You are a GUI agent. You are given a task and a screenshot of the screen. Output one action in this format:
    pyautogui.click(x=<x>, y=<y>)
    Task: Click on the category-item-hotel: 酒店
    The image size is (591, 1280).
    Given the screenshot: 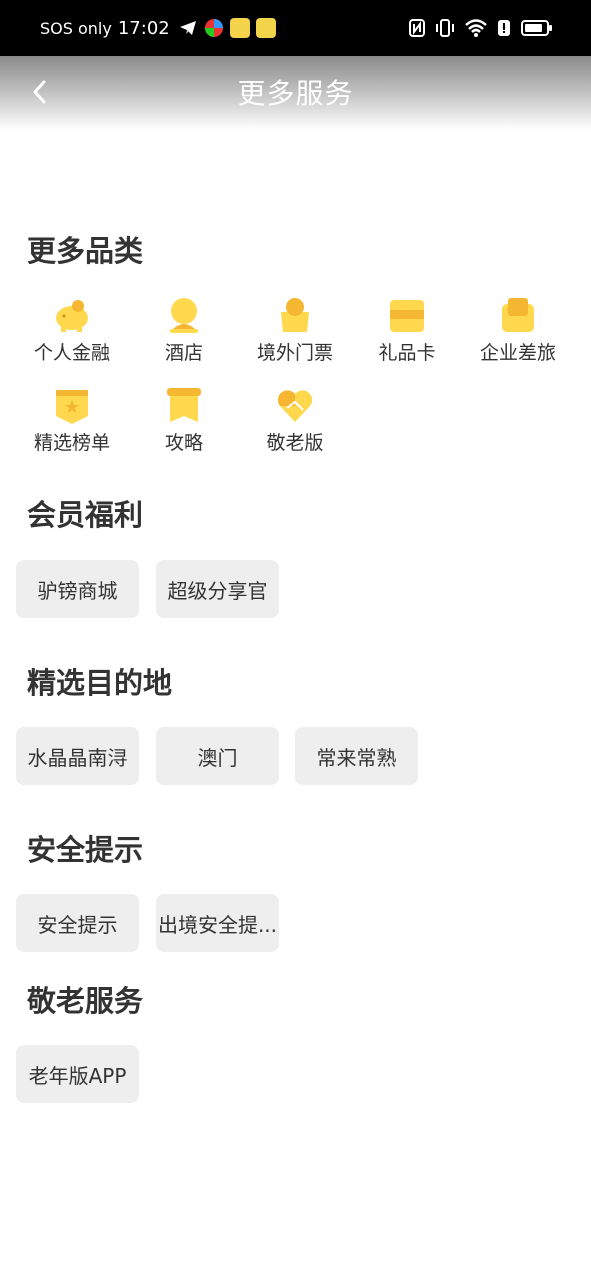 What is the action you would take?
    pyautogui.click(x=184, y=330)
    